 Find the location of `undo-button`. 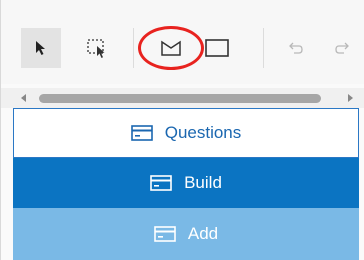

undo-button is located at coordinates (296, 48).